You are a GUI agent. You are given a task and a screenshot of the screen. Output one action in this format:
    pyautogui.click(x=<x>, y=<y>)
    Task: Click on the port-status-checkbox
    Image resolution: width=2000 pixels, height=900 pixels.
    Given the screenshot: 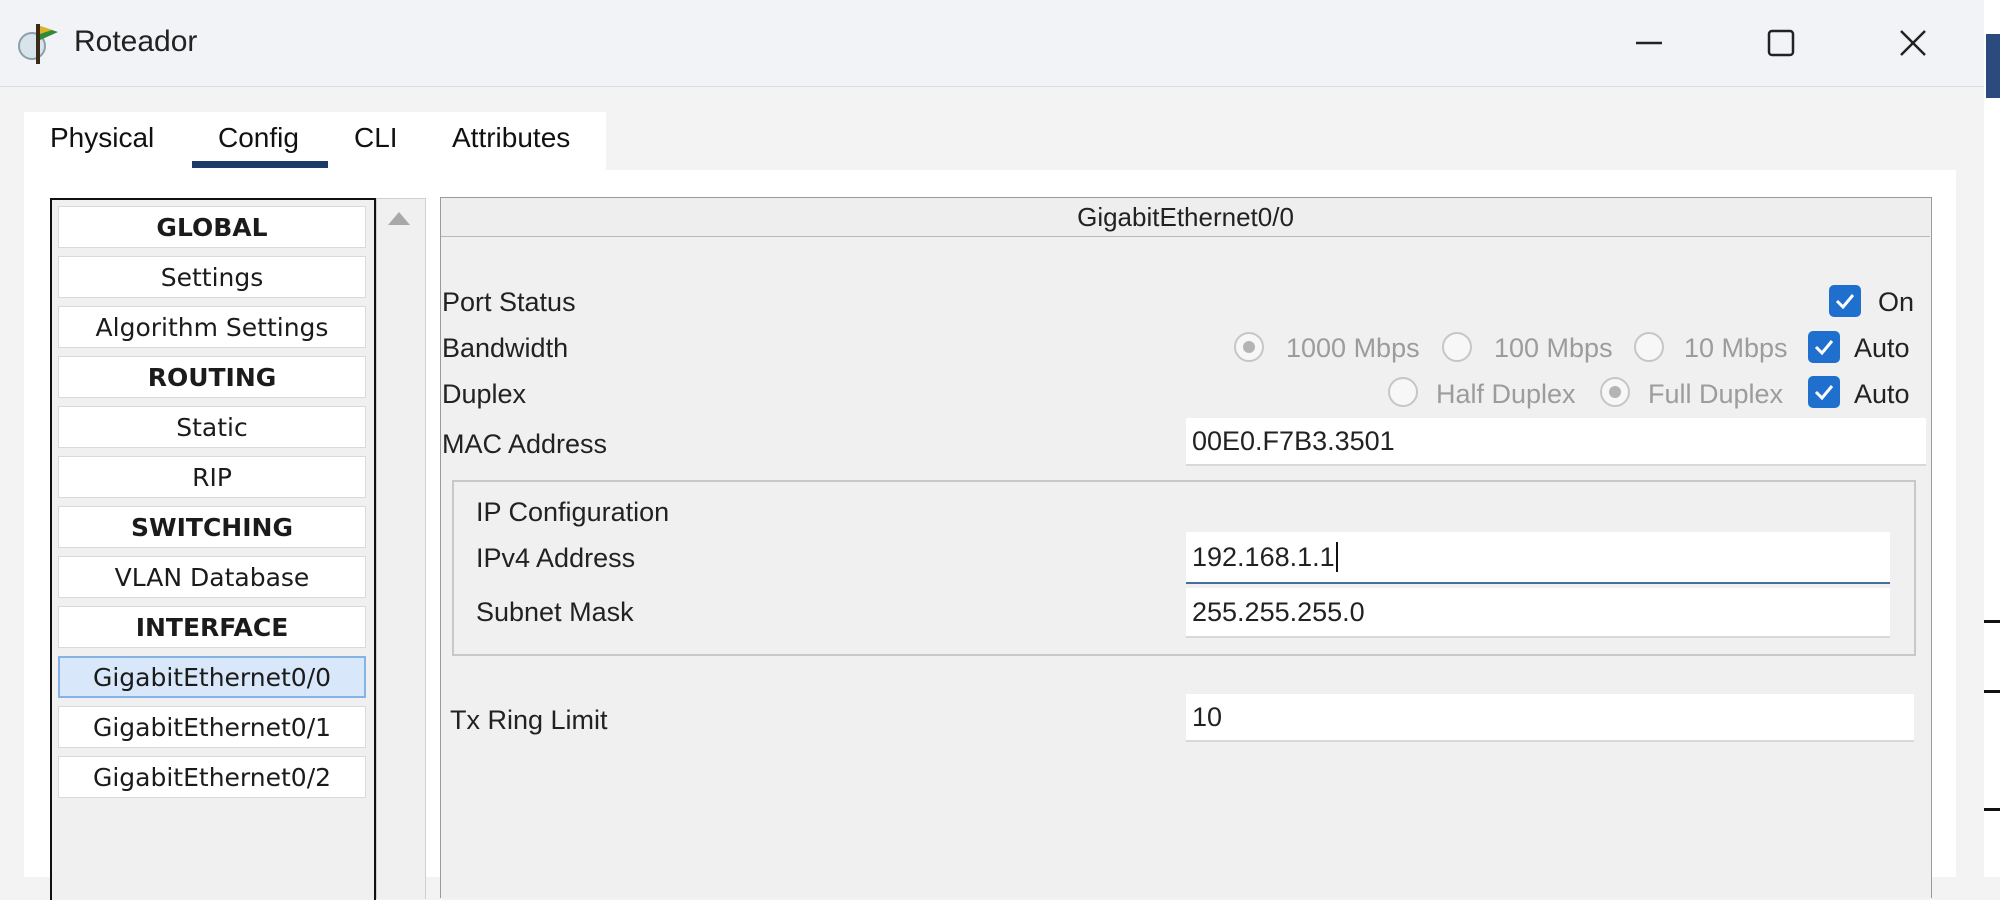 What is the action you would take?
    pyautogui.click(x=1845, y=301)
    